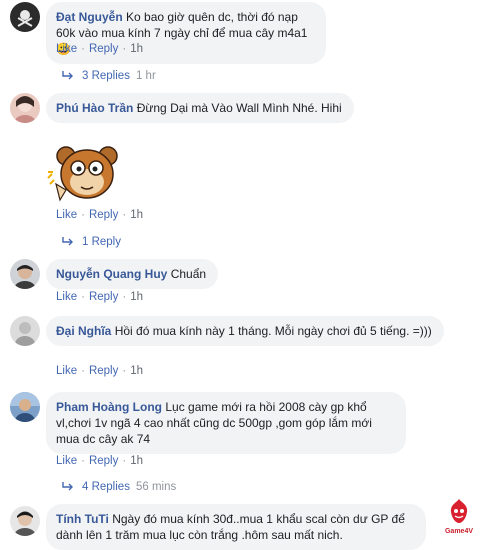  I want to click on comment-author: Đạt Nguyễn, so click(89, 17).